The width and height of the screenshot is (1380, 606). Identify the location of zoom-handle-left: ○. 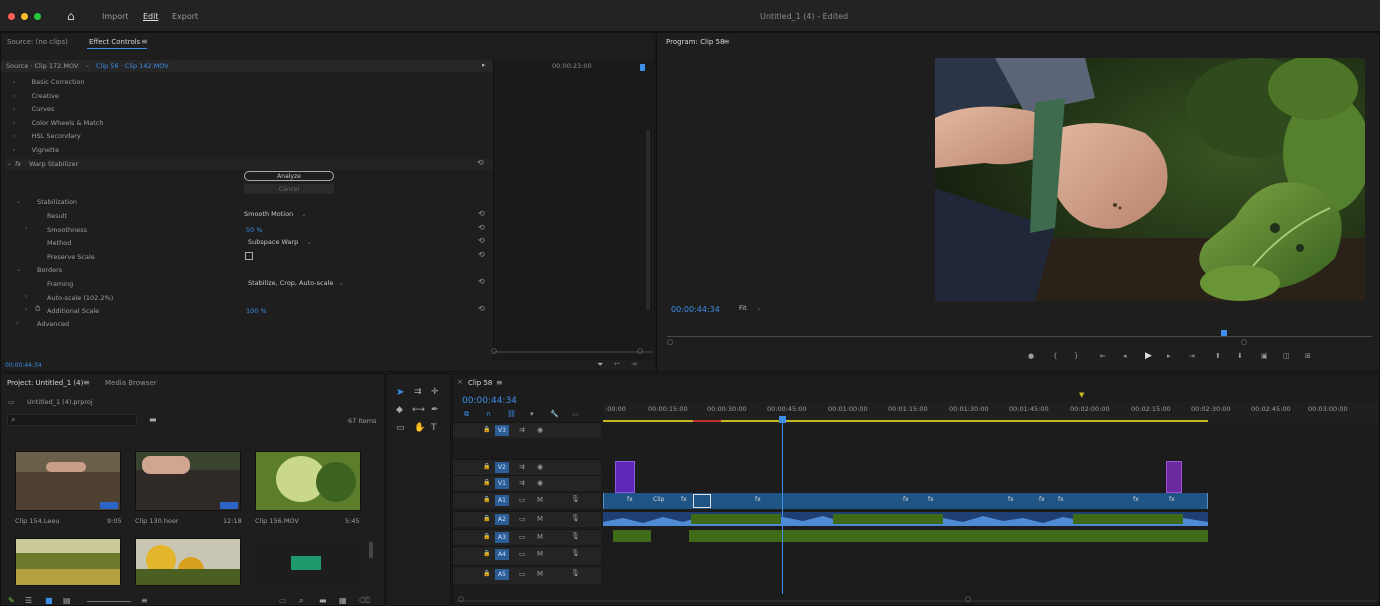
(494, 351).